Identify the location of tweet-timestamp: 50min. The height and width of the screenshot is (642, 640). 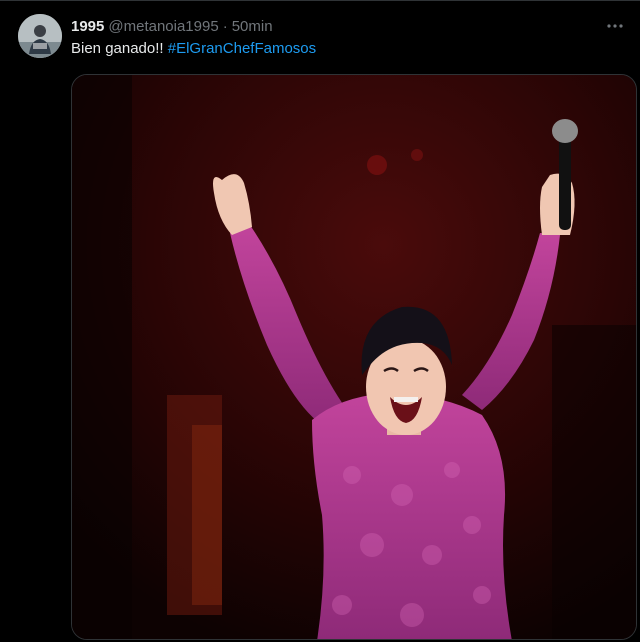
(252, 26).